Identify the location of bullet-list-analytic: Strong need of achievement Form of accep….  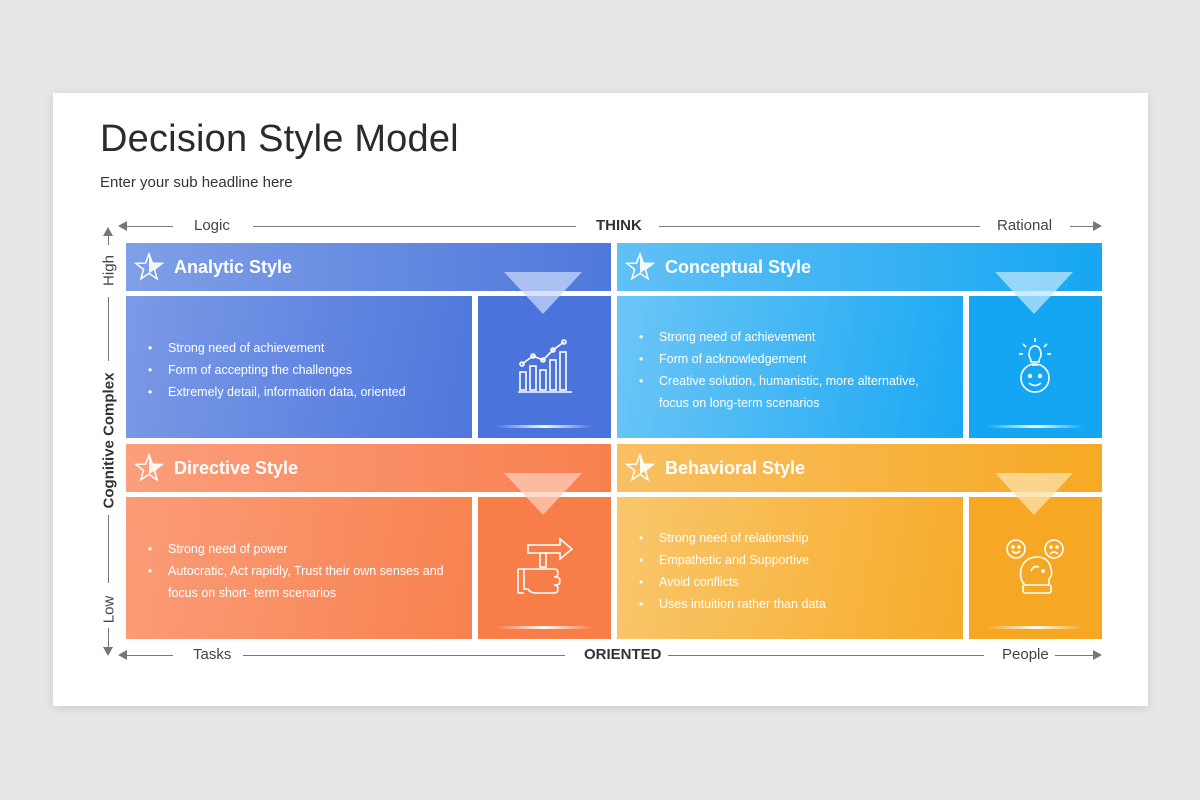
(277, 370).